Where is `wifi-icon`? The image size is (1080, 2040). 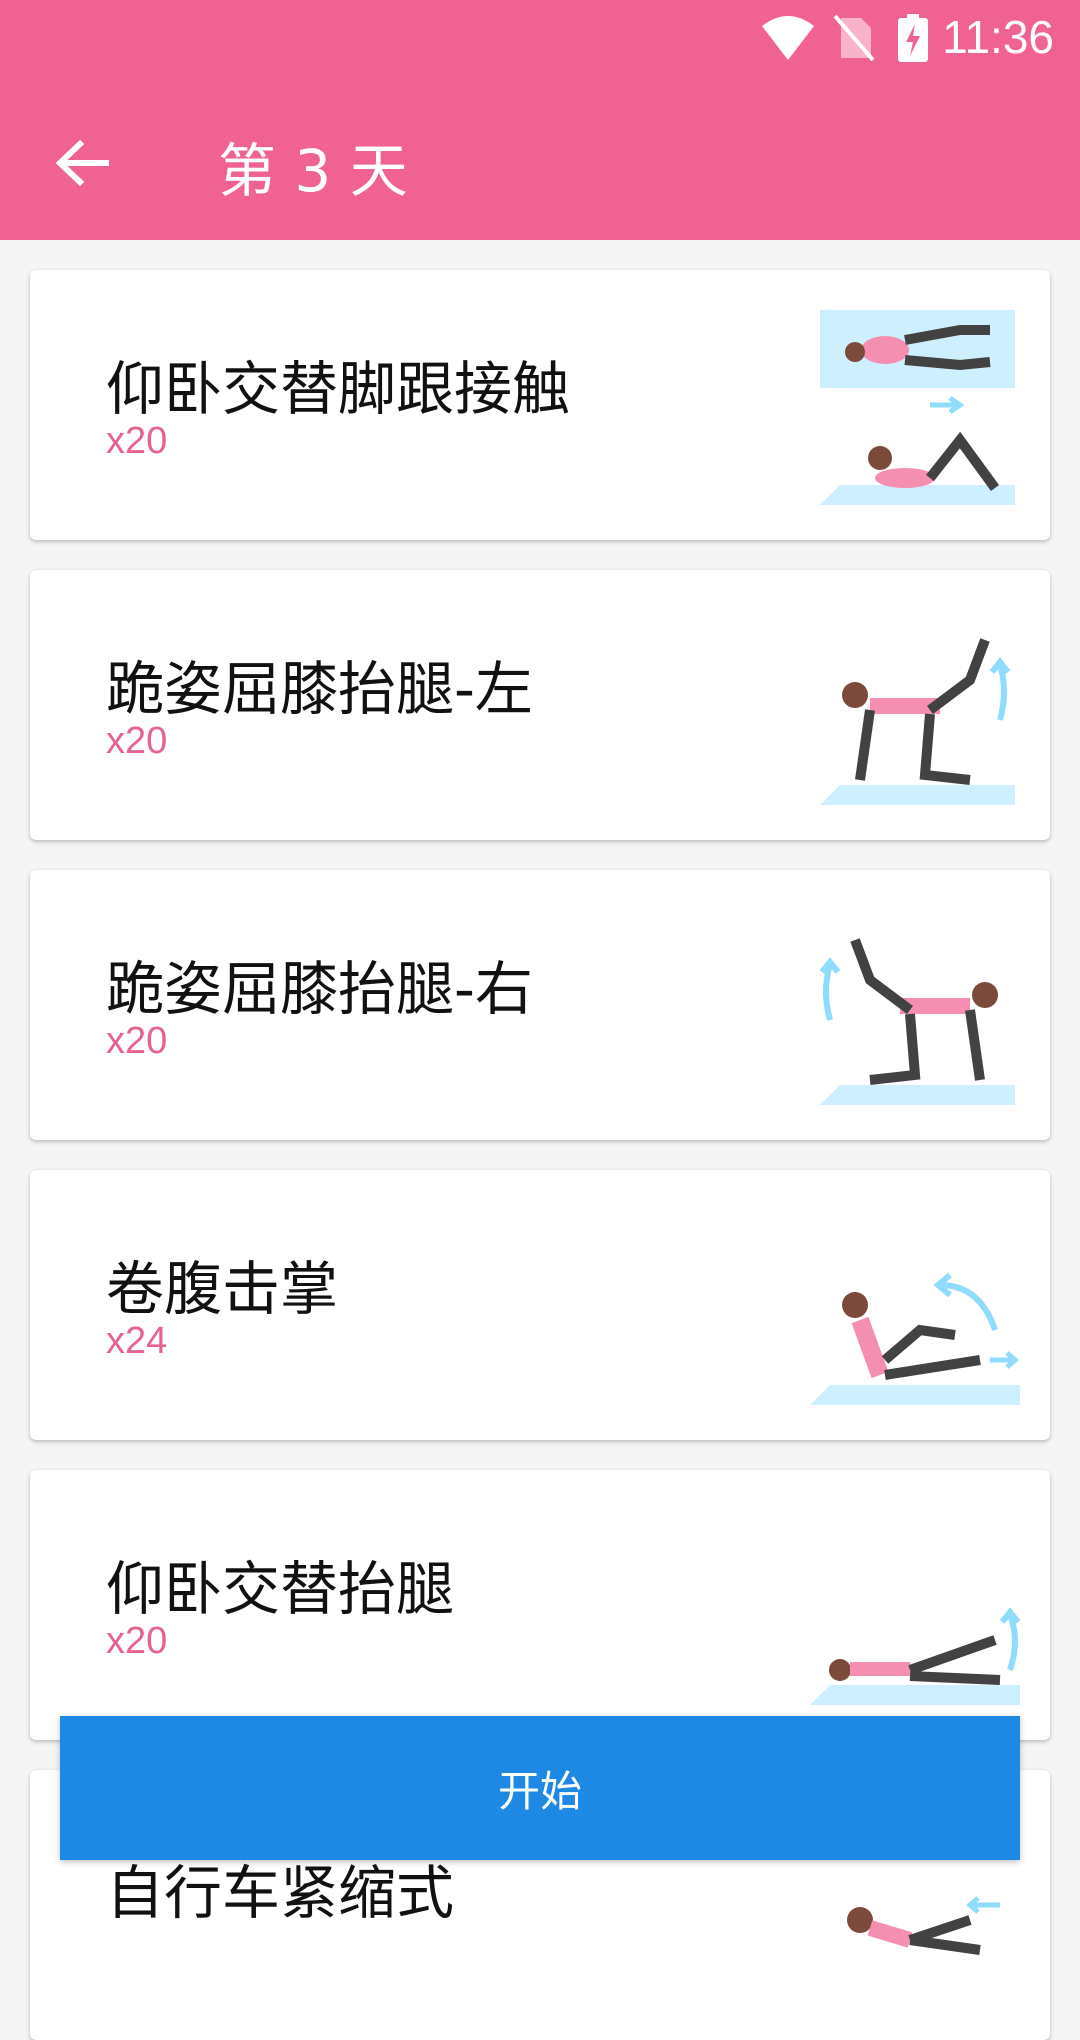 wifi-icon is located at coordinates (788, 38).